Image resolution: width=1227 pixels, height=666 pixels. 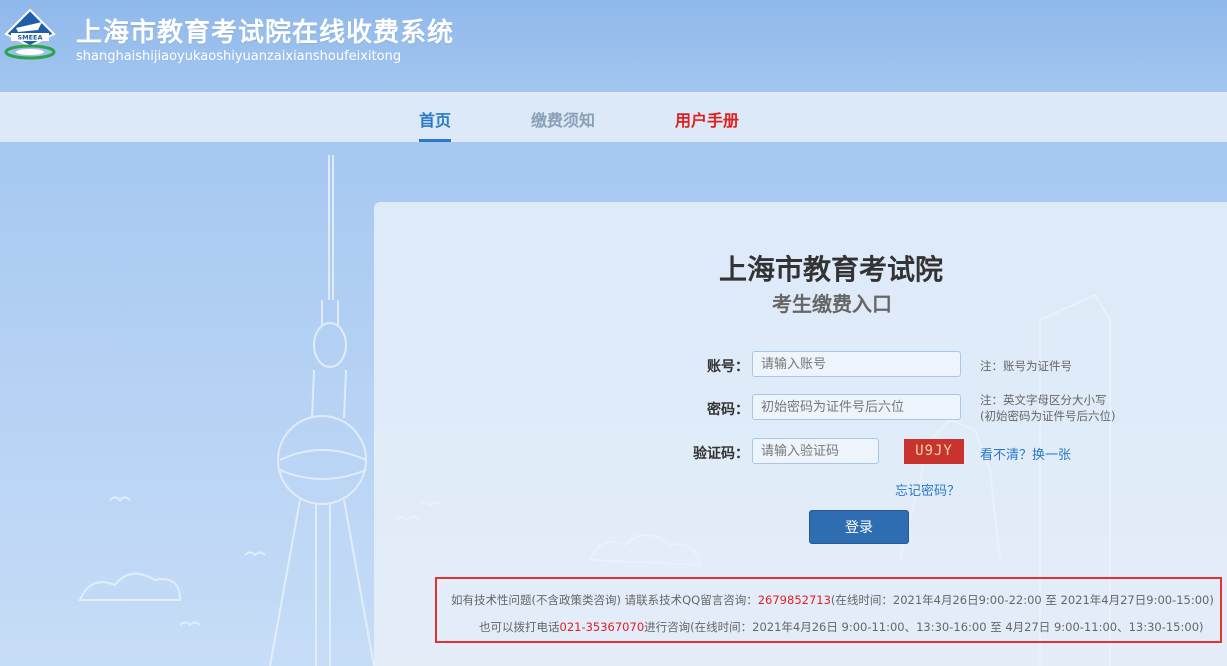 What do you see at coordinates (519, 627) in the screenshot?
I see `contact-phone-prefix: 也可以拨打电话` at bounding box center [519, 627].